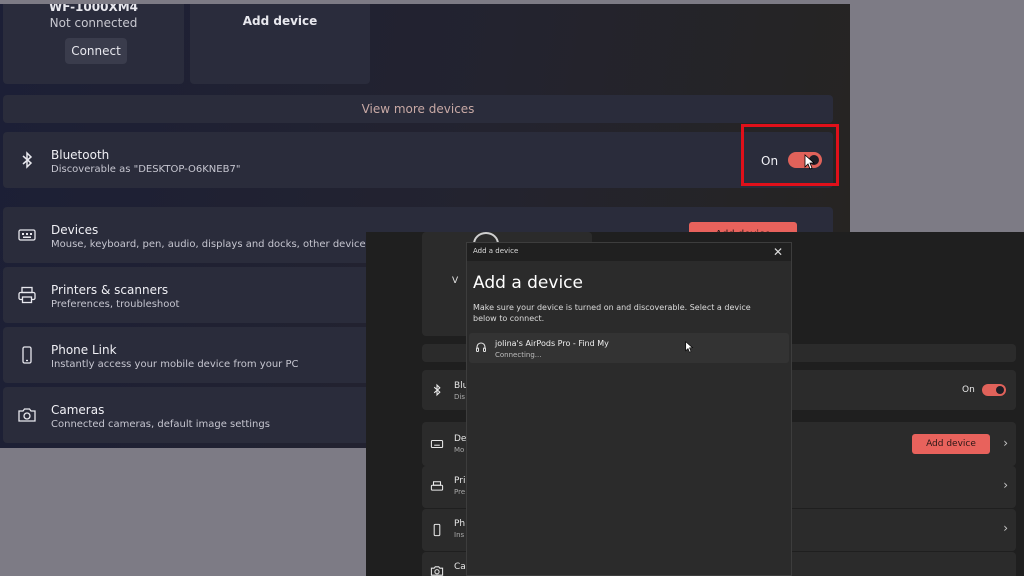 The image size is (1024, 576). What do you see at coordinates (629, 252) in the screenshot?
I see `dialog-title-bar: Add a device ✕` at bounding box center [629, 252].